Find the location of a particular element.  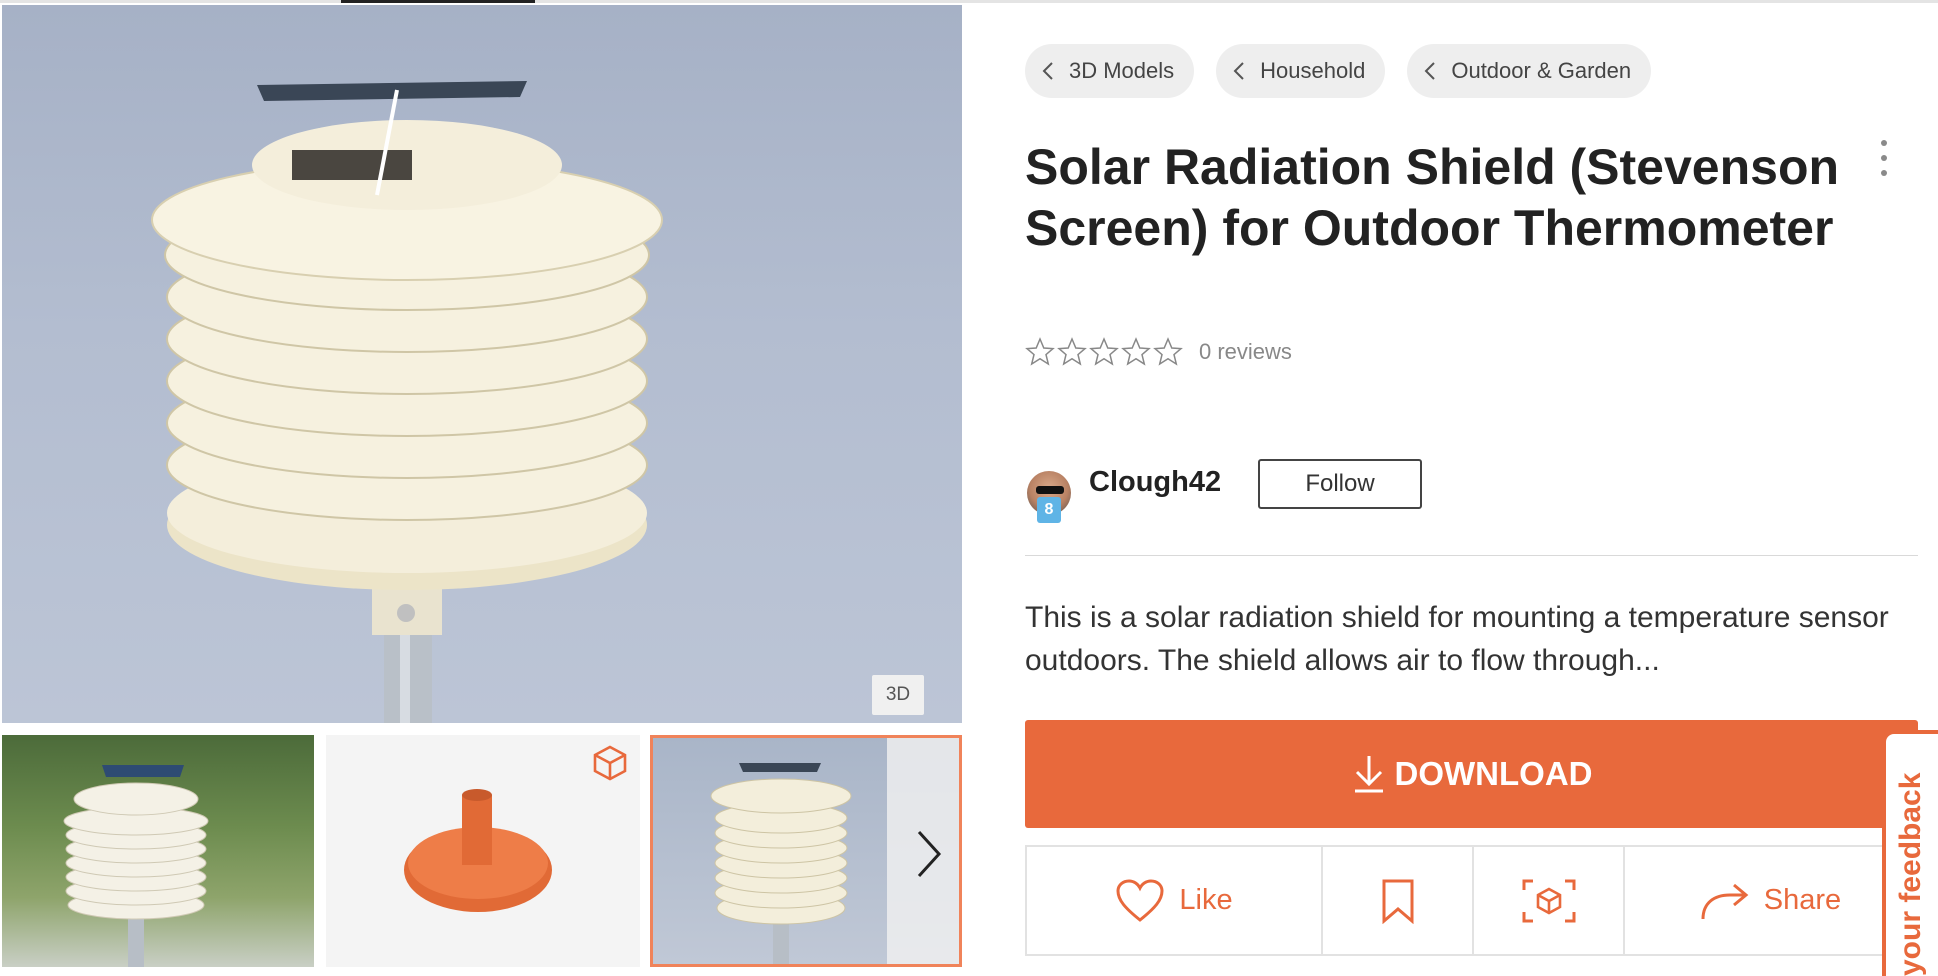

3d-view-icon is located at coordinates (1548, 900).